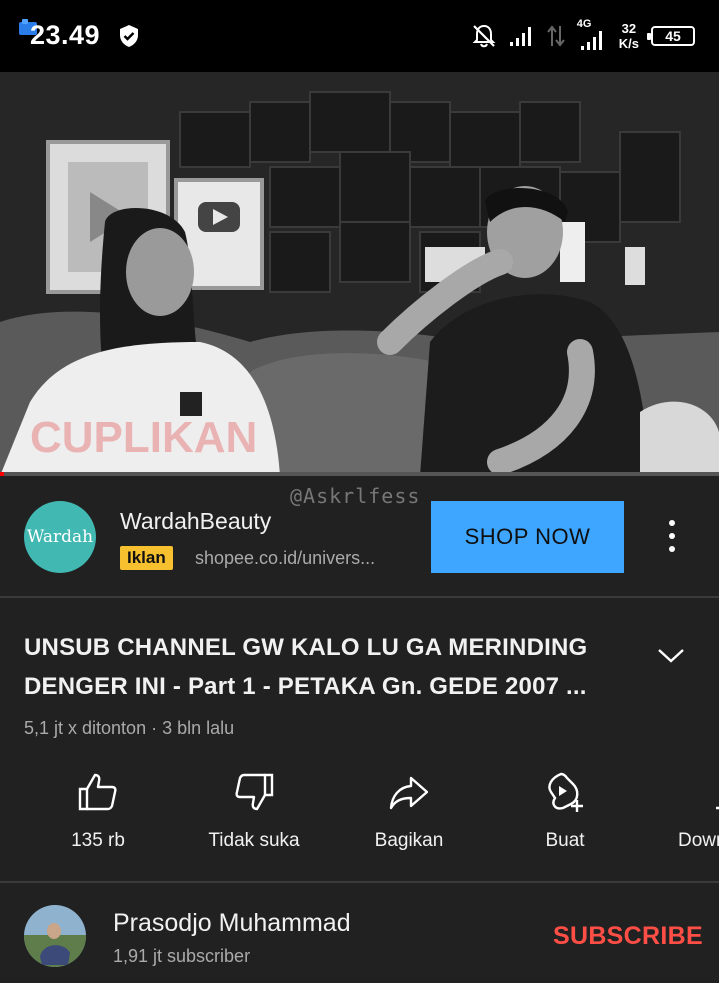 The image size is (719, 983). I want to click on dislike-label: Tidak suka, so click(254, 840).